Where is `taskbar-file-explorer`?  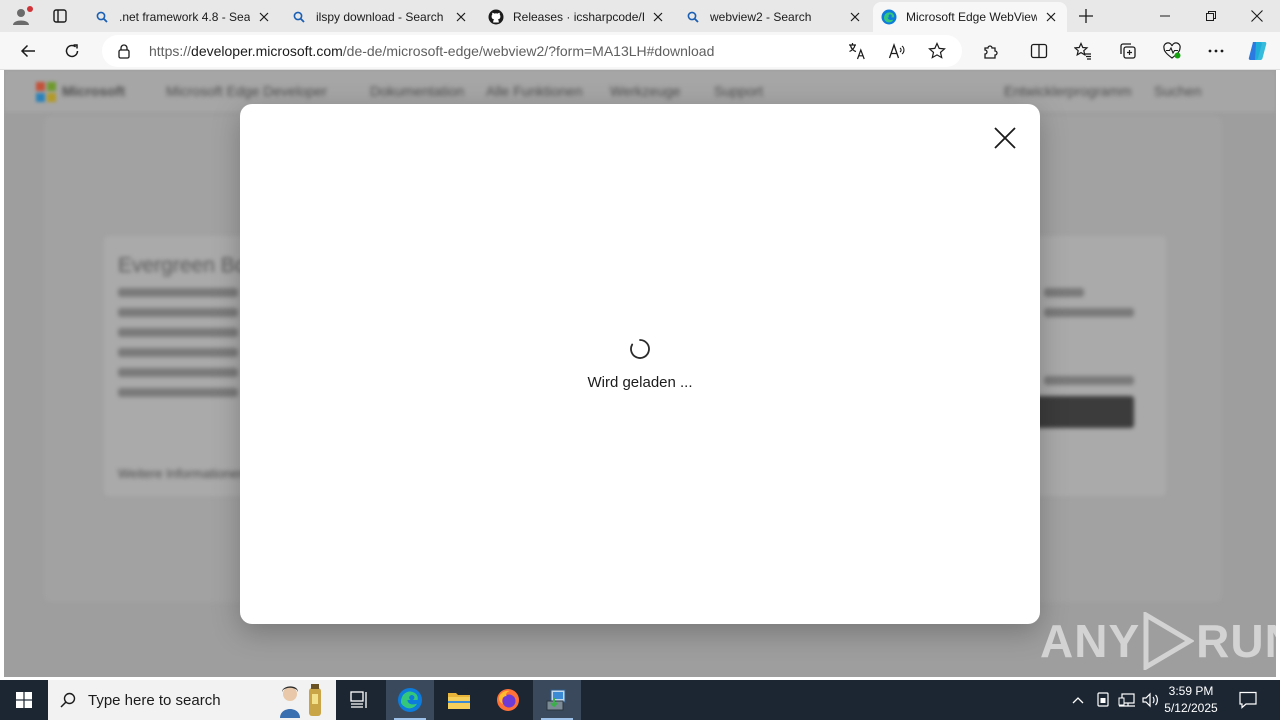 taskbar-file-explorer is located at coordinates (459, 700).